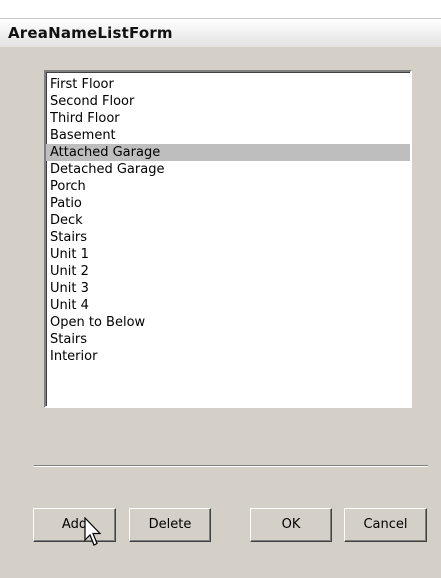 Image resolution: width=441 pixels, height=578 pixels. Describe the element at coordinates (228, 186) in the screenshot. I see `list-item: Porch` at that location.